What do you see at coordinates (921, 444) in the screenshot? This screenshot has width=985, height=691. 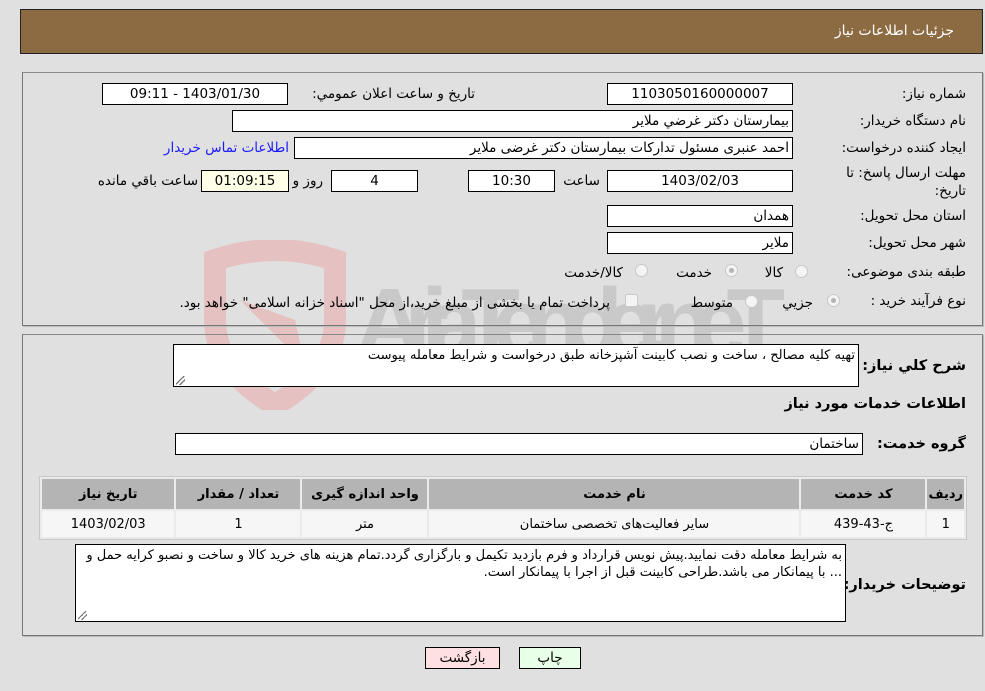 I see `service-group-label: گروه خدمت:` at bounding box center [921, 444].